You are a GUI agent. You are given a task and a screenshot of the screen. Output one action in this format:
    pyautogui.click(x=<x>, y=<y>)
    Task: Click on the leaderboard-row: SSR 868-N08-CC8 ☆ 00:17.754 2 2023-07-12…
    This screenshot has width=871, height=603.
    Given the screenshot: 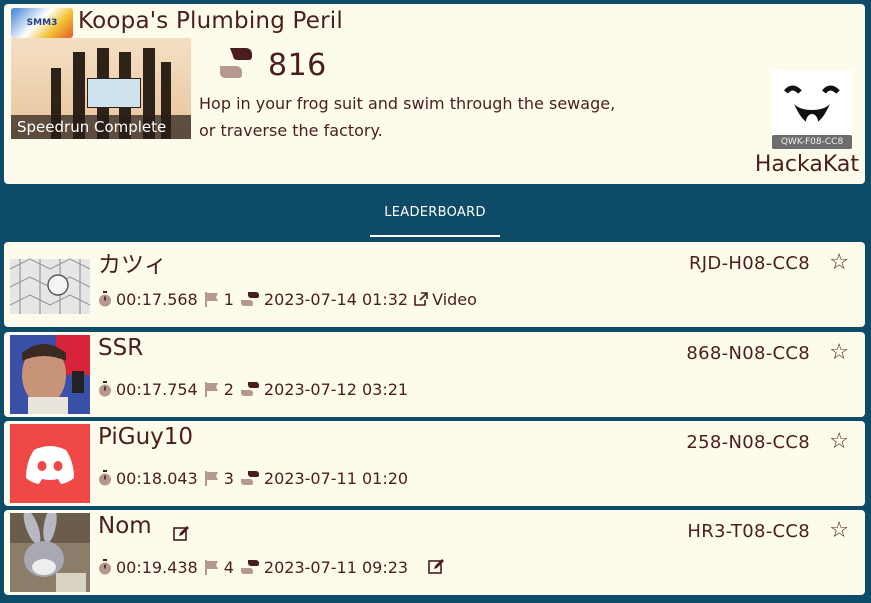 What is the action you would take?
    pyautogui.click(x=434, y=374)
    